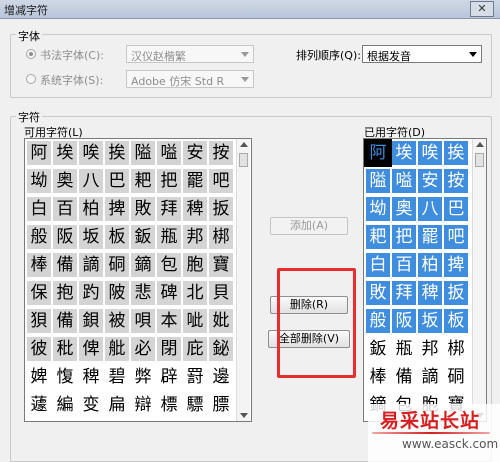 Image resolution: width=500 pixels, height=462 pixels. What do you see at coordinates (195, 321) in the screenshot?
I see `char-cell: 呲` at bounding box center [195, 321].